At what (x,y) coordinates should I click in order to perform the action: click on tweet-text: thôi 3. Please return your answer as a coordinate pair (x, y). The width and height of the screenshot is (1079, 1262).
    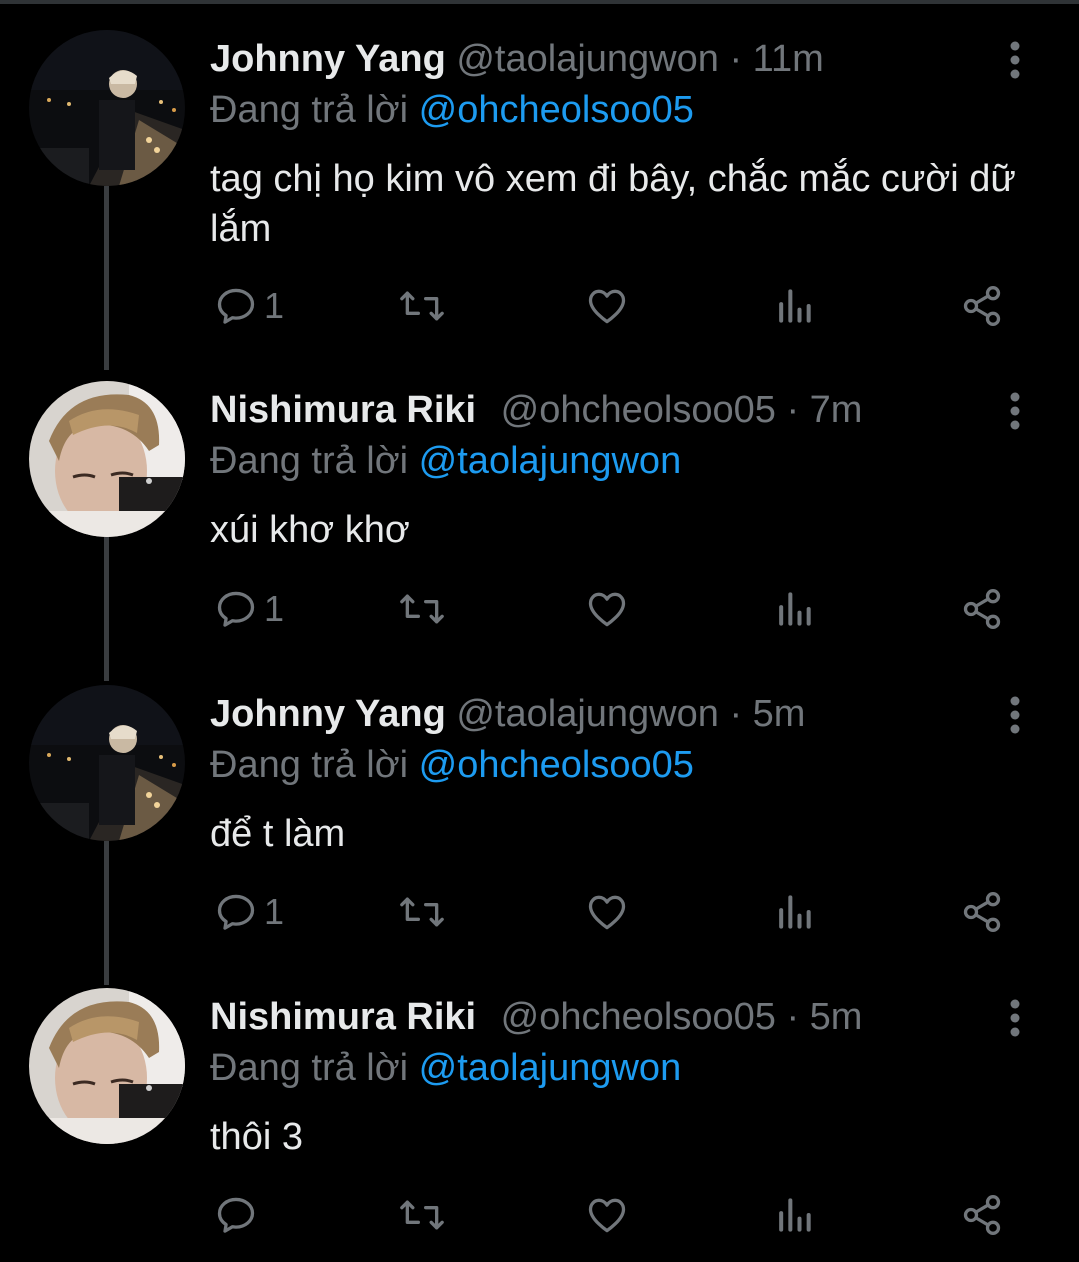
    Looking at the image, I should click on (256, 1137).